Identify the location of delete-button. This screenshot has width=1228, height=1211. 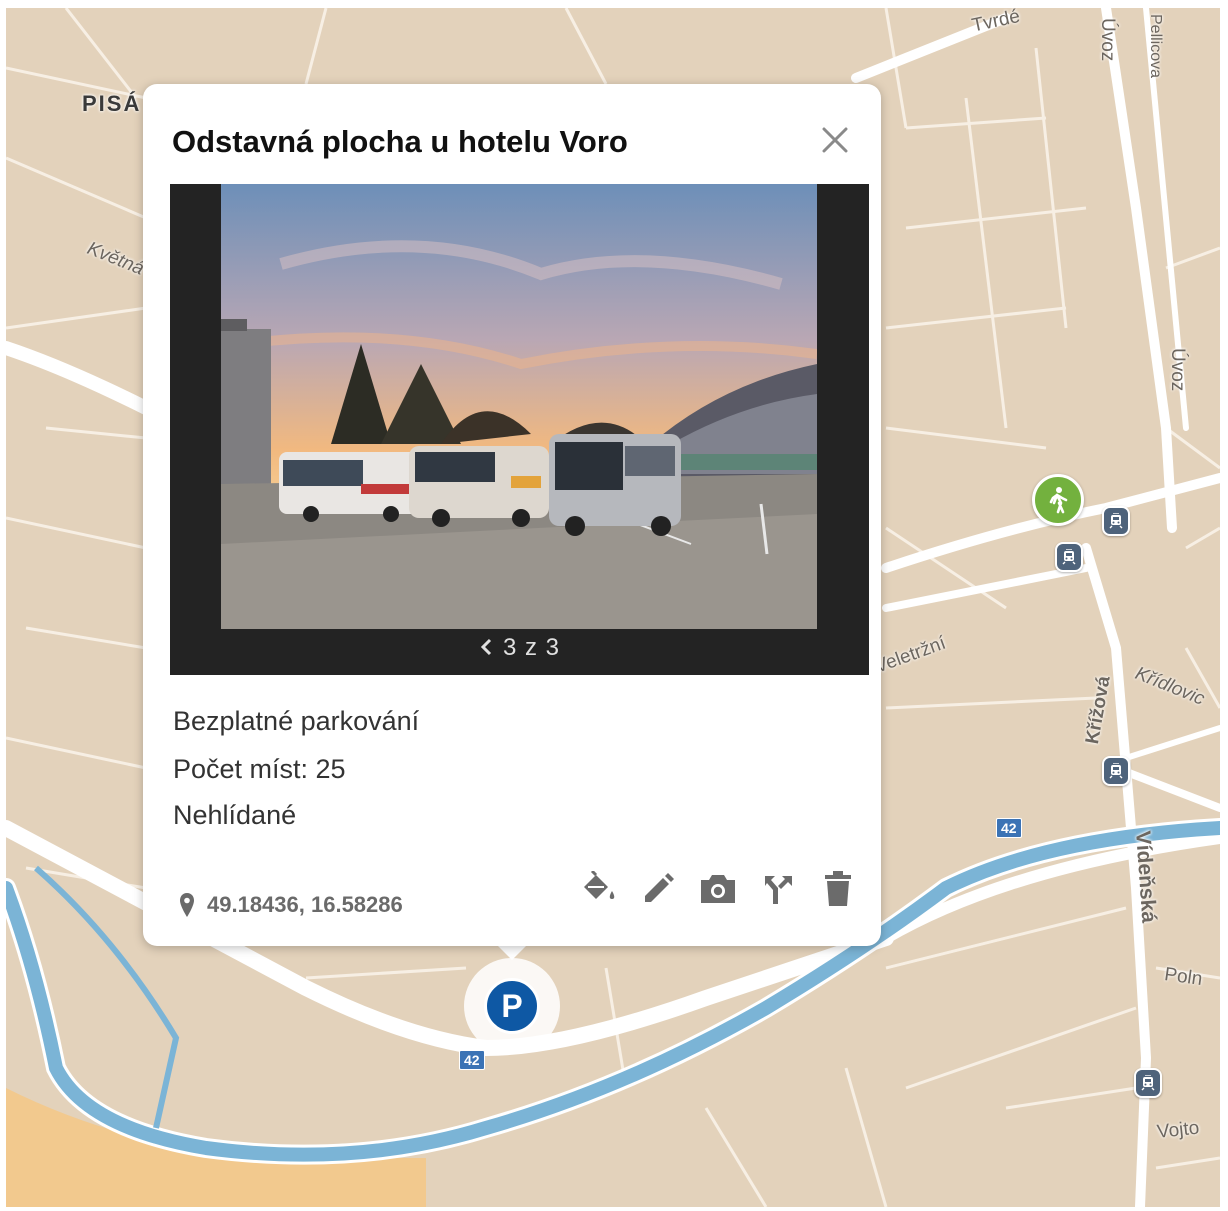
(838, 889).